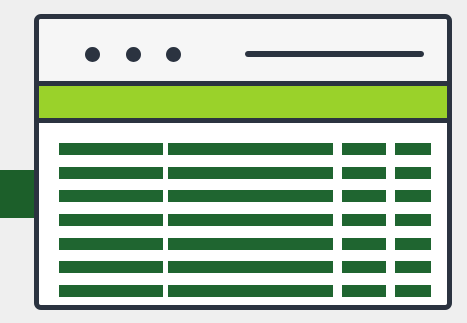  I want to click on address-bar, so click(334, 54).